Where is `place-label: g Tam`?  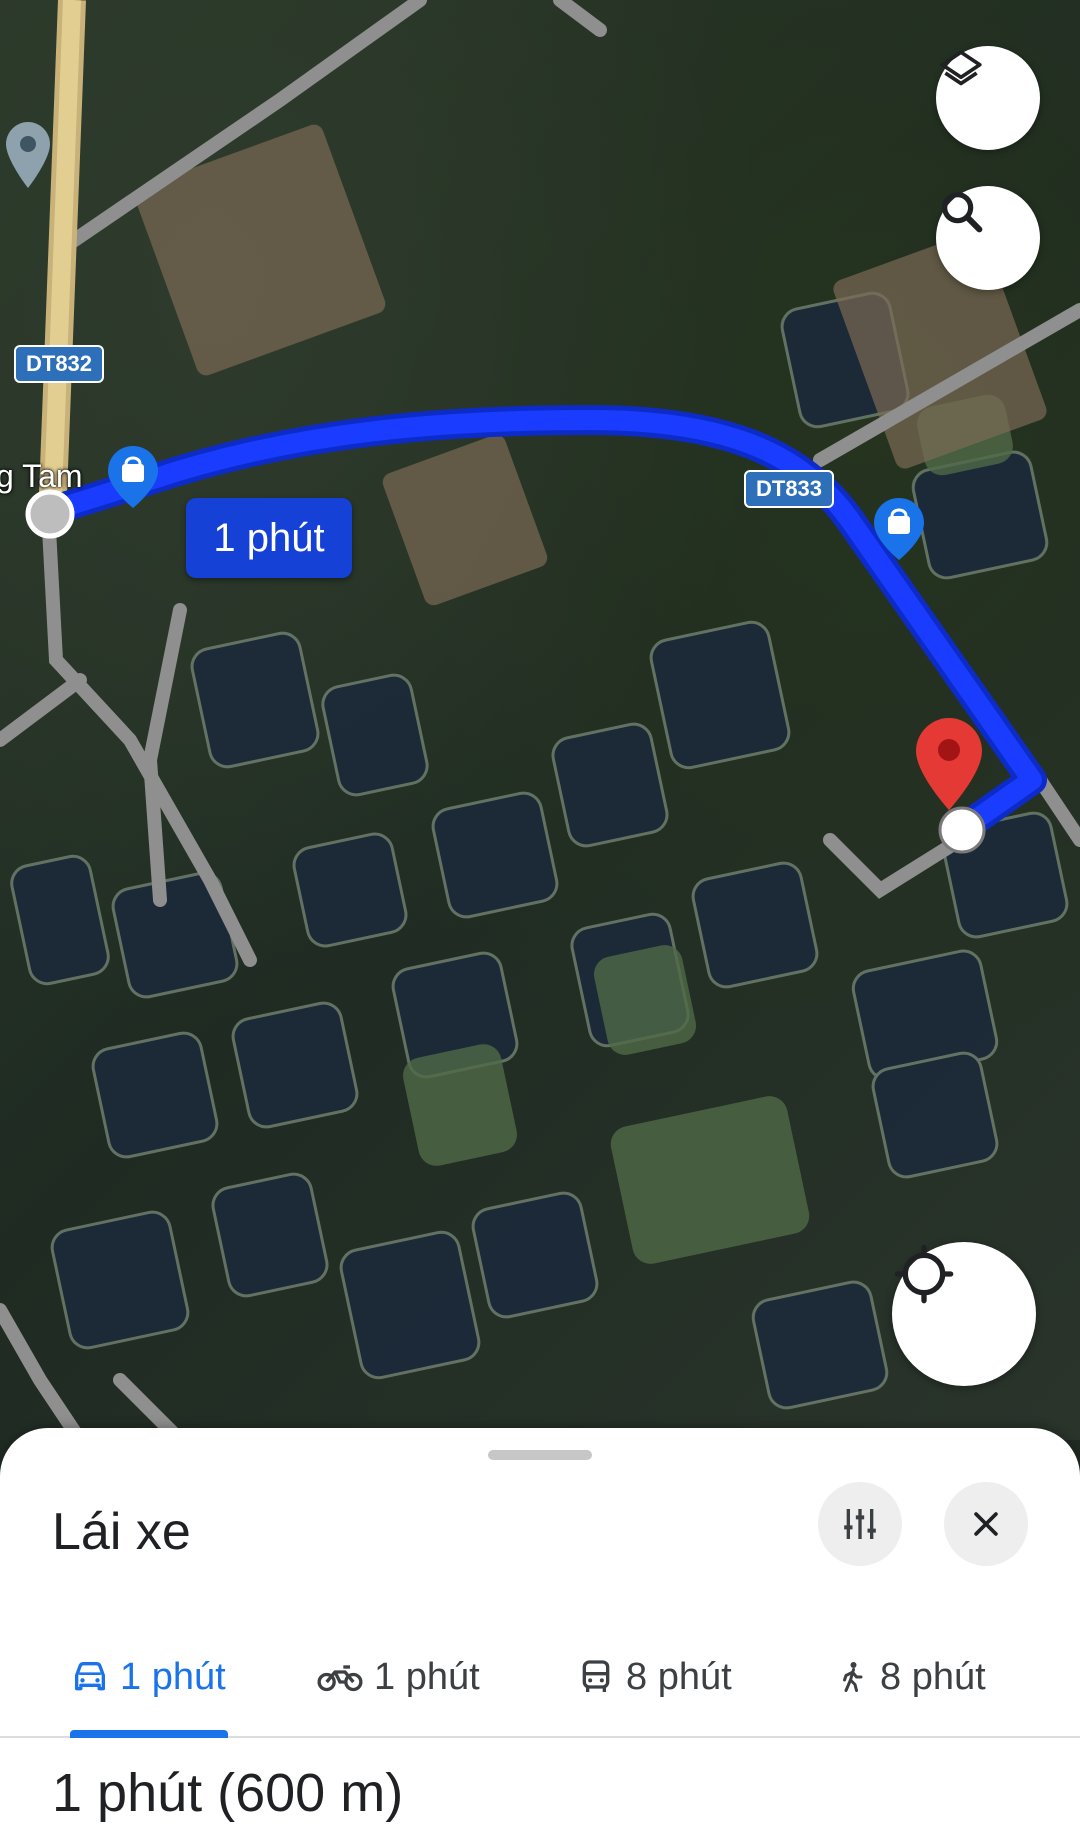
place-label: g Tam is located at coordinates (41, 476).